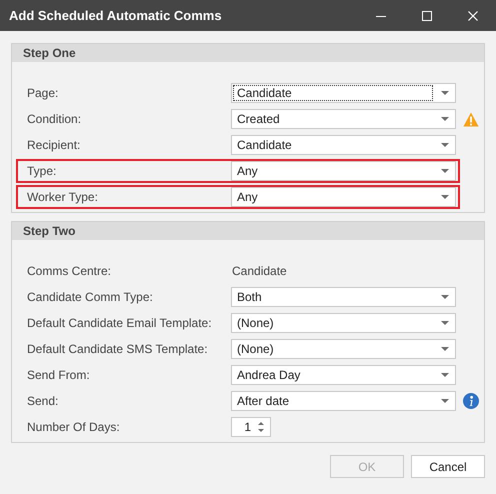 The width and height of the screenshot is (496, 494). Describe the element at coordinates (117, 349) in the screenshot. I see `field-label: Default Candidate SMS Template:` at that location.